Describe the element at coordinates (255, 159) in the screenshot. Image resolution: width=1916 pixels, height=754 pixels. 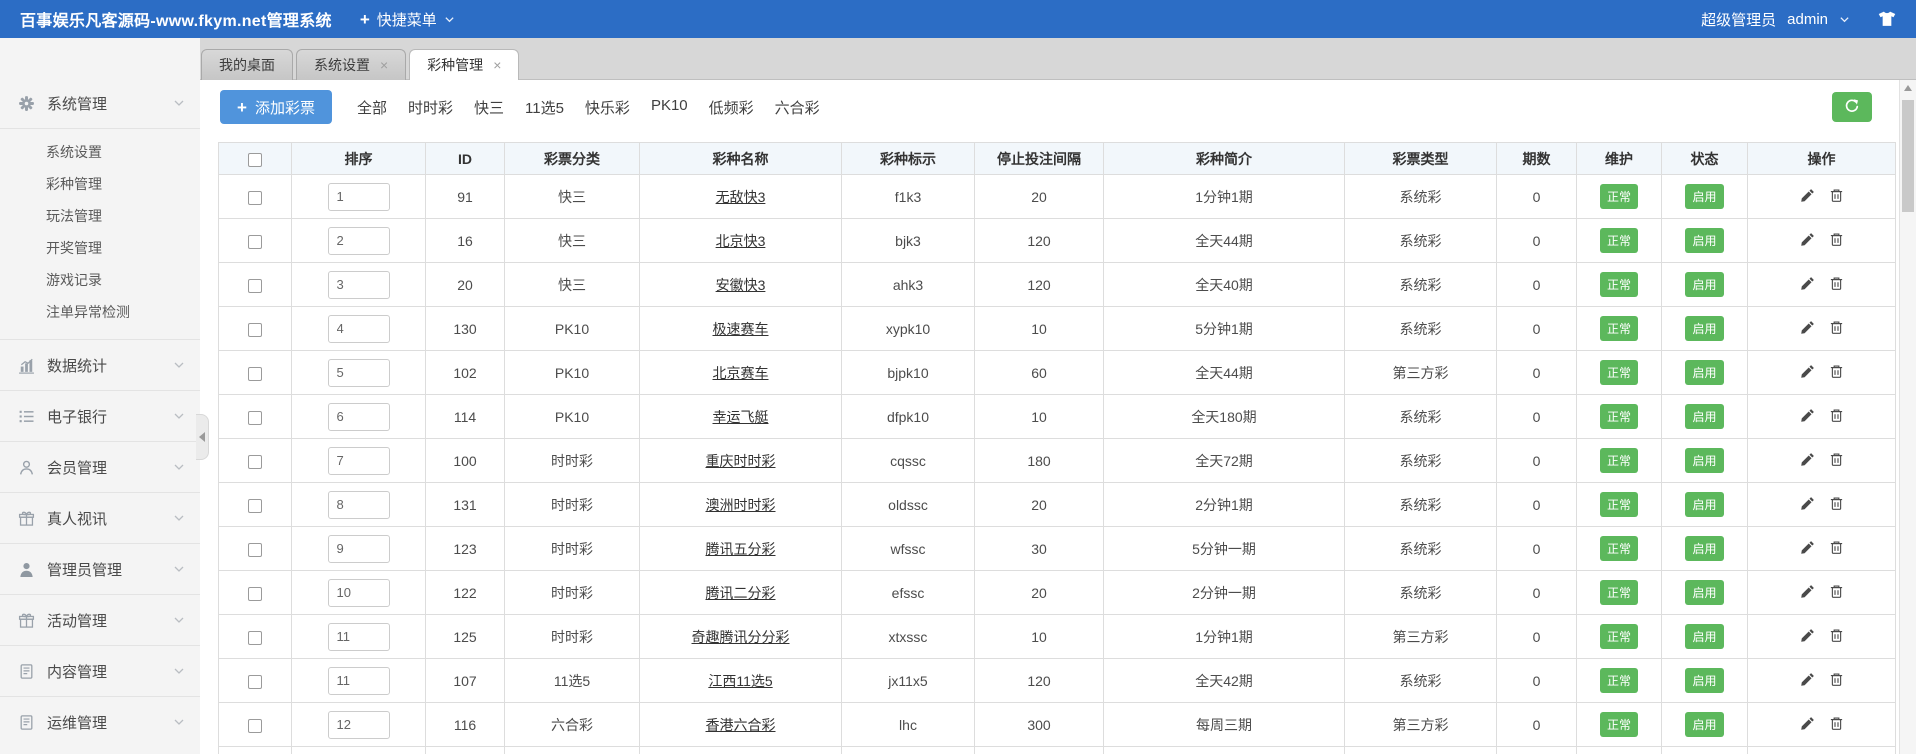
I see `select-all-checkbox` at that location.